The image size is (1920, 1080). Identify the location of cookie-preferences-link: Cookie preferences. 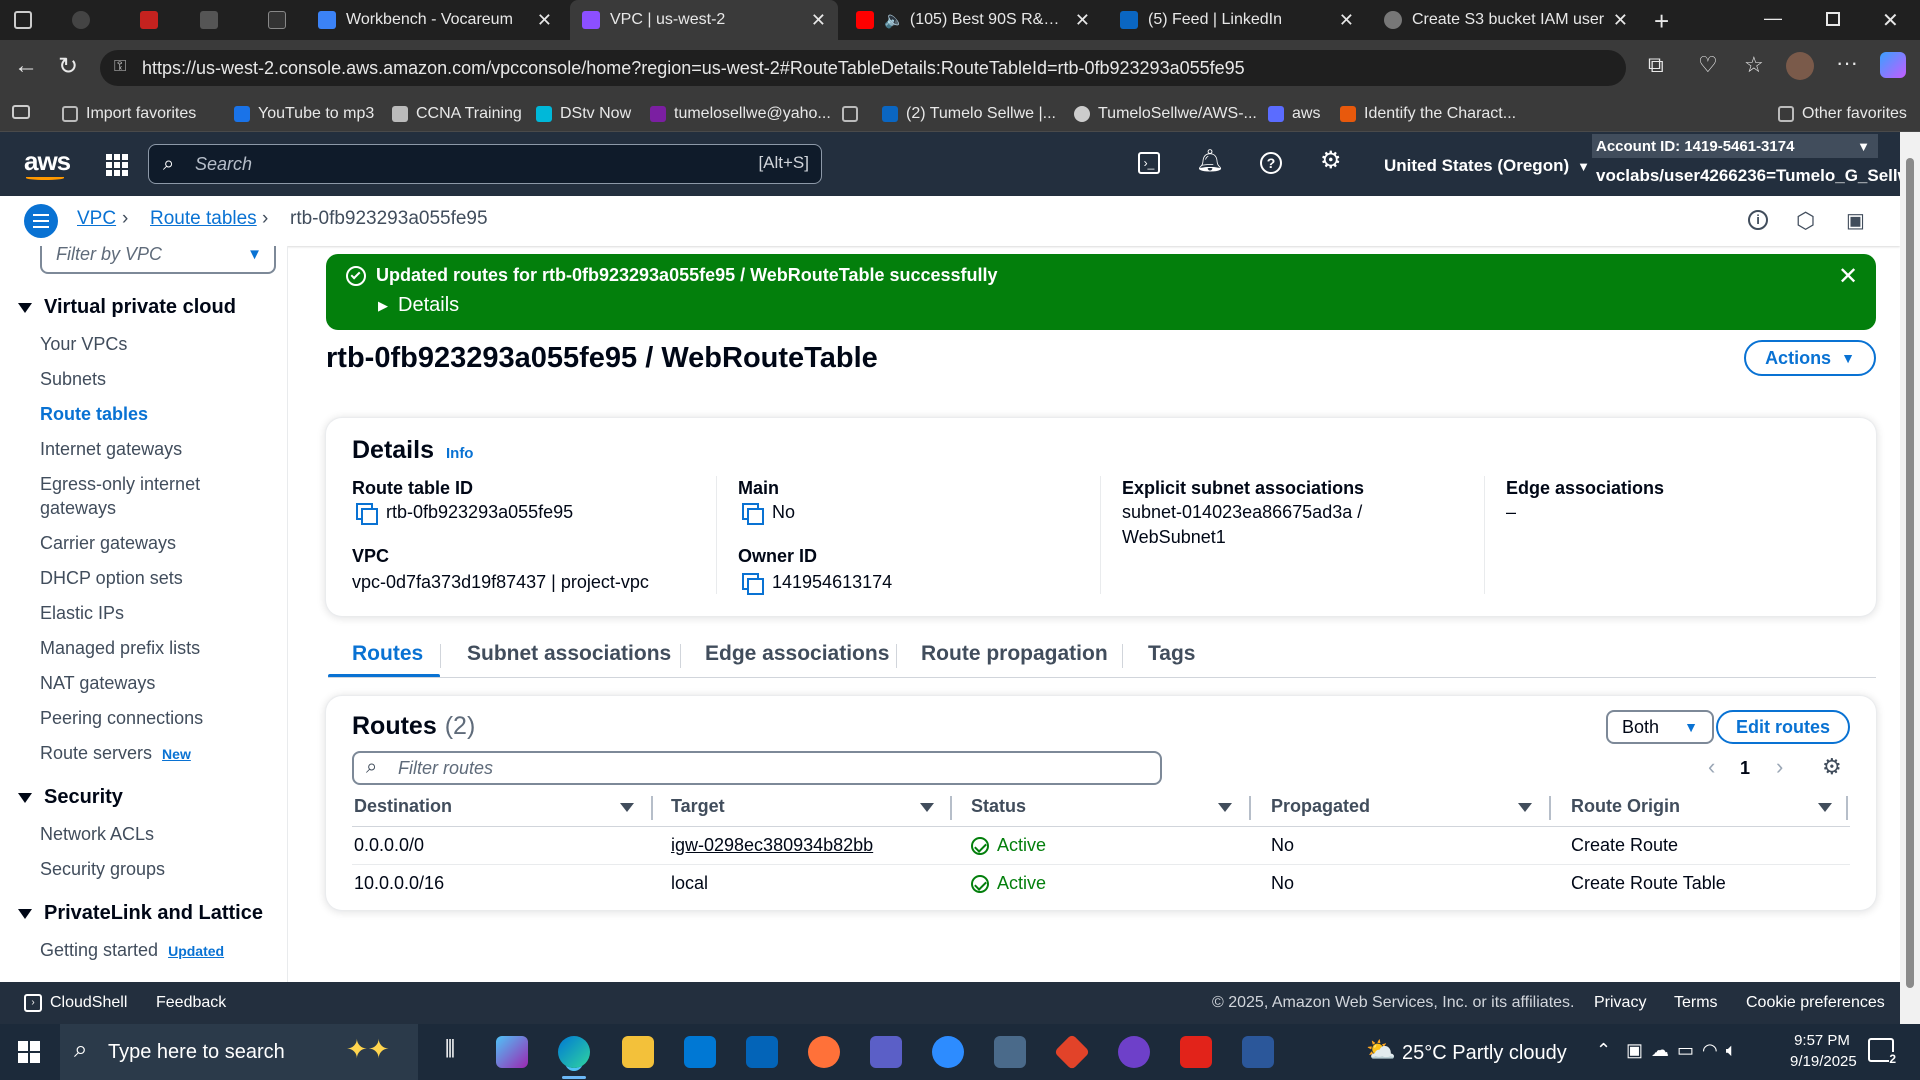
(1815, 1003).